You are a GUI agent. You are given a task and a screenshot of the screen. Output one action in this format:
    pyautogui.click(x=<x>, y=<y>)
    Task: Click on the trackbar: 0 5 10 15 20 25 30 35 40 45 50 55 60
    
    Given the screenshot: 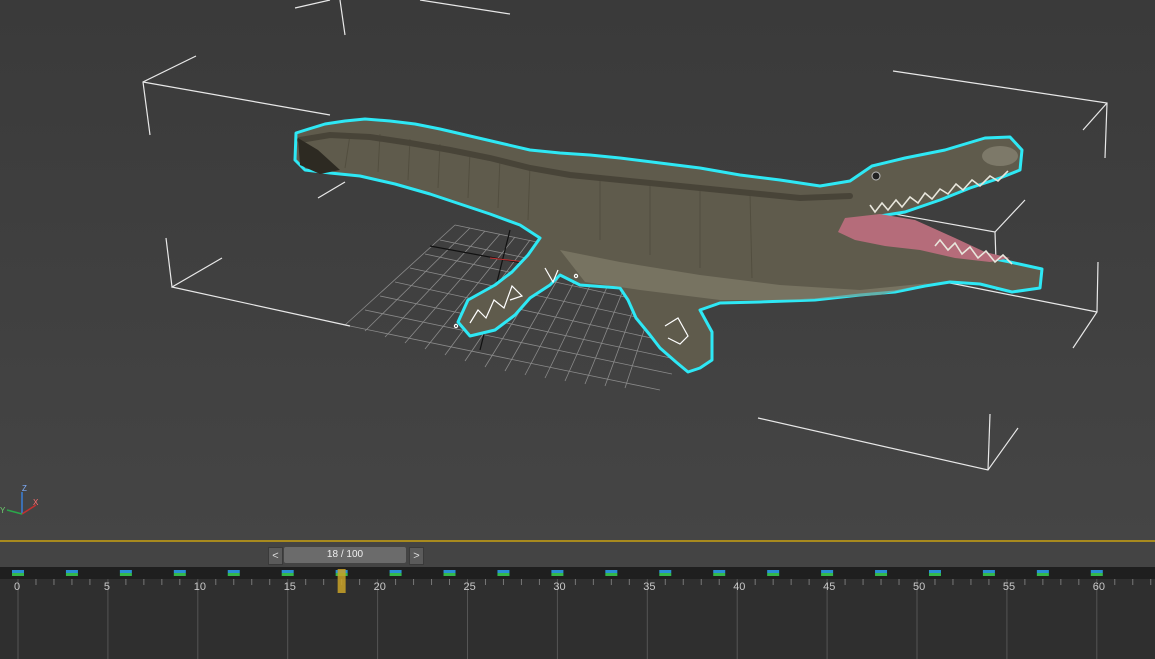 What is the action you would take?
    pyautogui.click(x=577, y=613)
    